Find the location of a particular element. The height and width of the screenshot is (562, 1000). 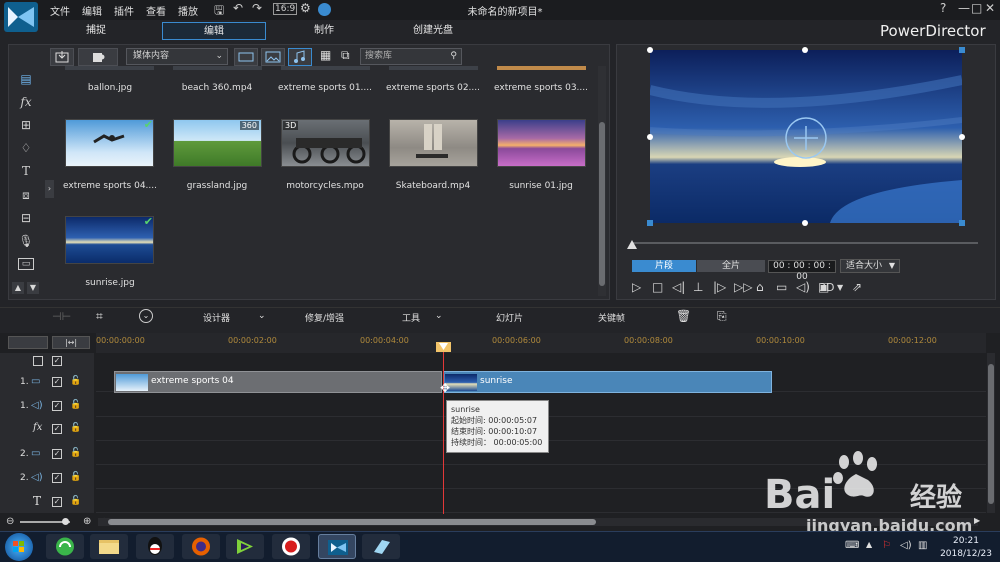

rail-down-icon: ▼ is located at coordinates (33, 288).